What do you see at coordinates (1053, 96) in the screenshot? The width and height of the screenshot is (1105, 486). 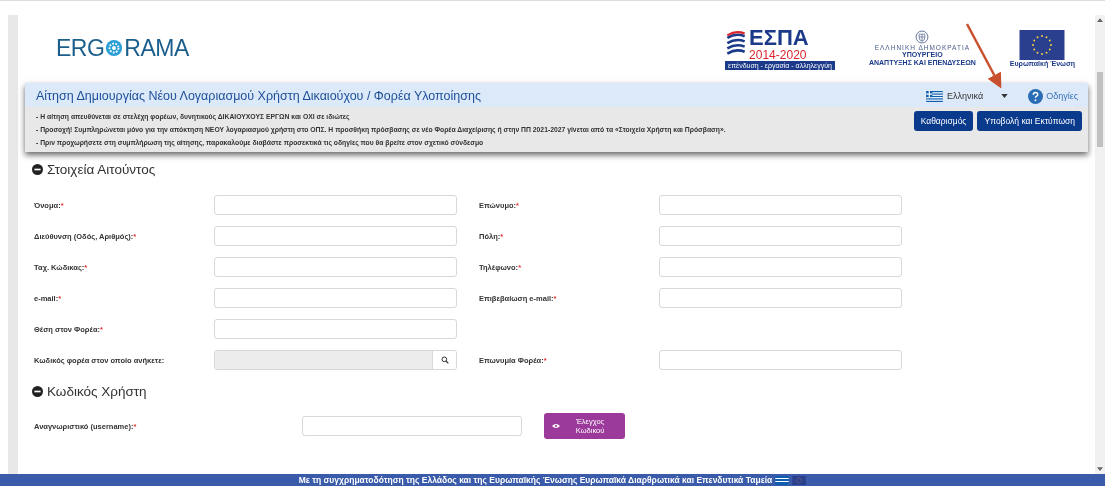 I see `help-link: Οδηγίες` at bounding box center [1053, 96].